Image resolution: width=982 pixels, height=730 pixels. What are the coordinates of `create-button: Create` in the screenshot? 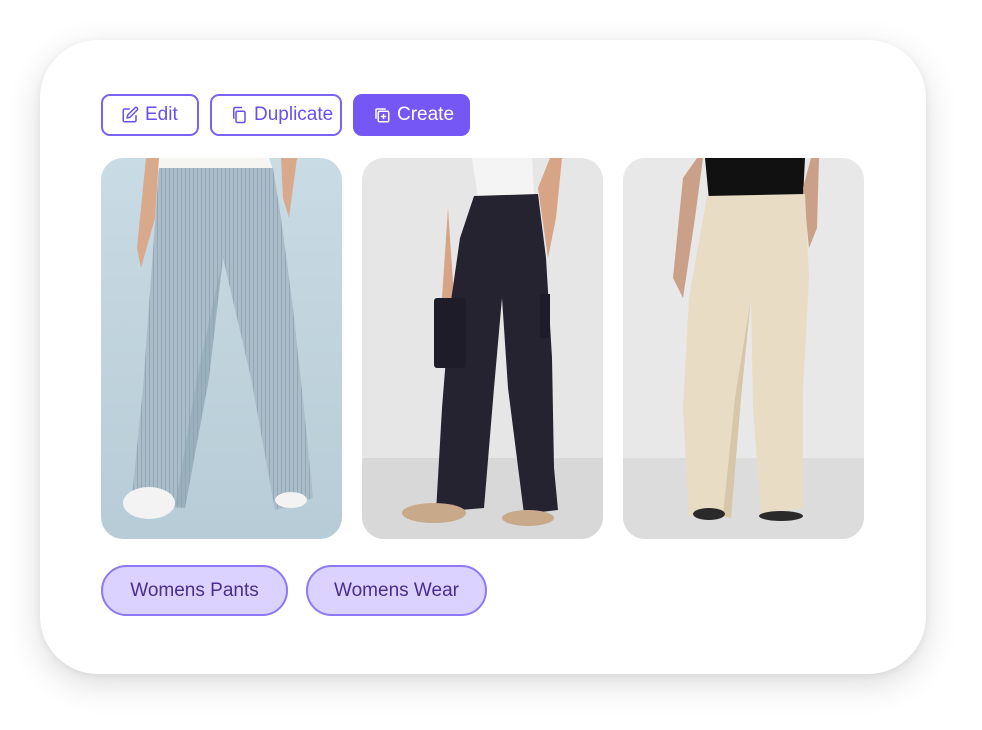 It's located at (411, 115).